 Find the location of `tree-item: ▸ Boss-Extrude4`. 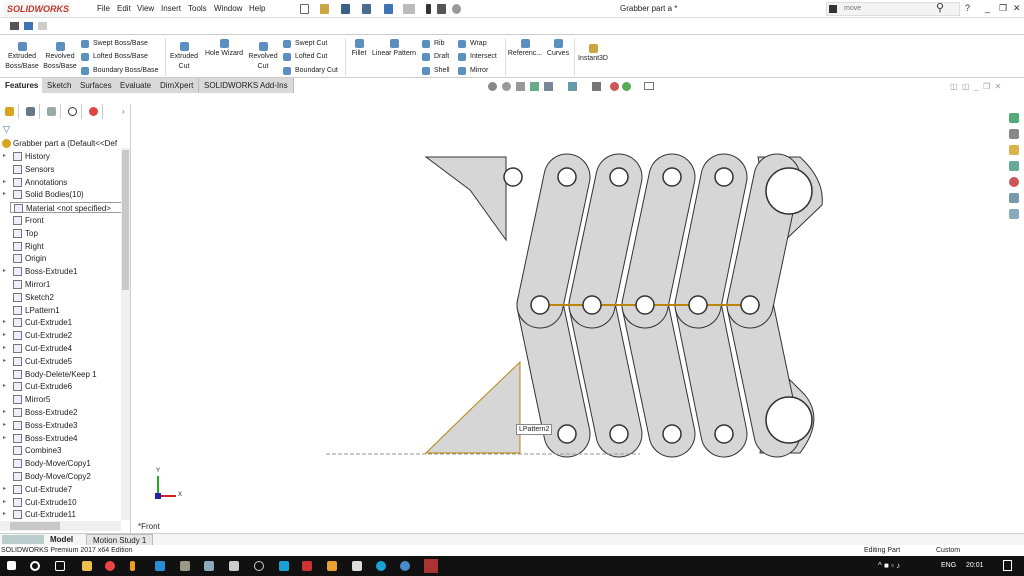

tree-item: ▸ Boss-Extrude4 is located at coordinates (60, 438).